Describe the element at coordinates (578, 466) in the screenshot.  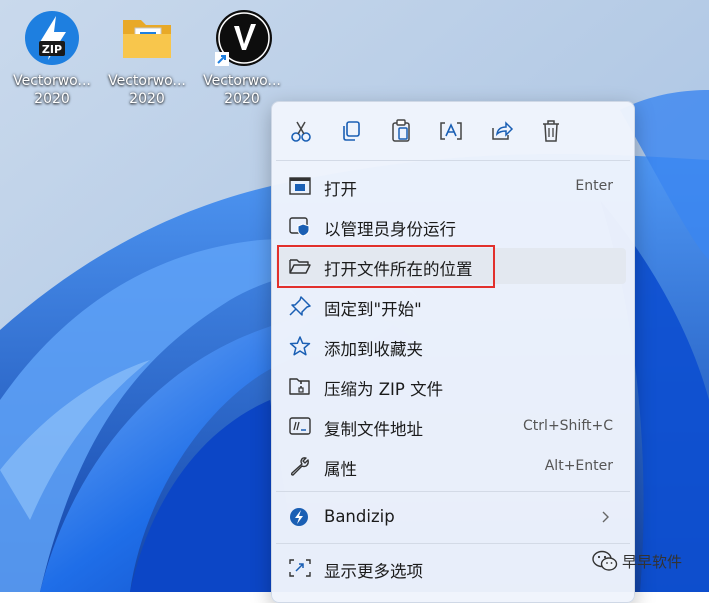
I see `menu-item-shortcut: Alt+Enter` at that location.